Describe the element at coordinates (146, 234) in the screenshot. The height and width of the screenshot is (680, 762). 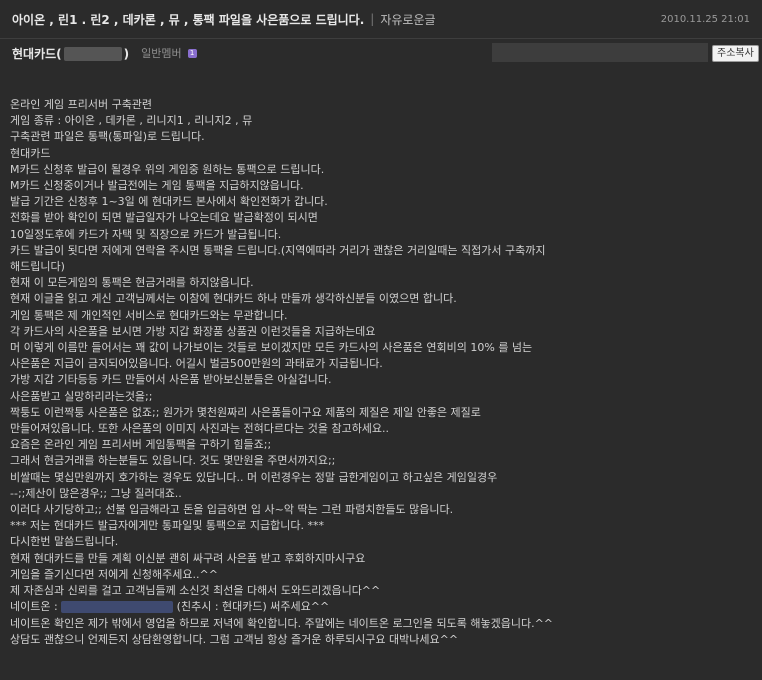
I see `body-line: 10일정도후에 카드가 자택 및 직장으로 카드가 발급됩니다.` at that location.